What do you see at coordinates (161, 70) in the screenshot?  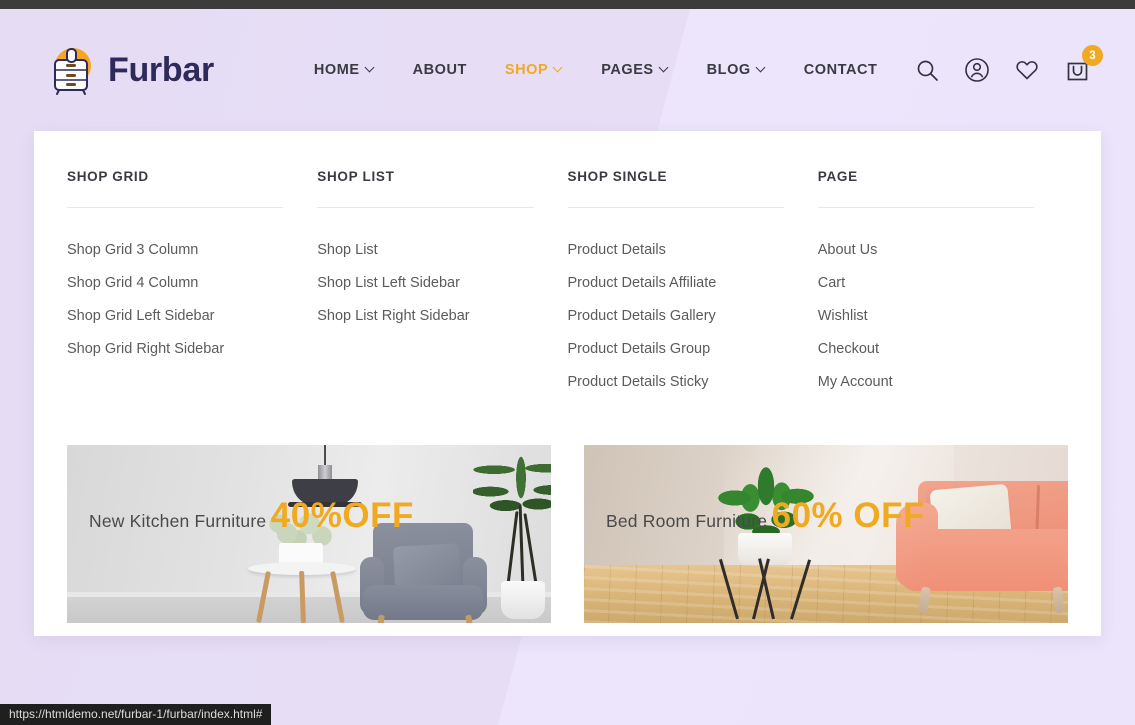 I see `brand-name: Furbar` at bounding box center [161, 70].